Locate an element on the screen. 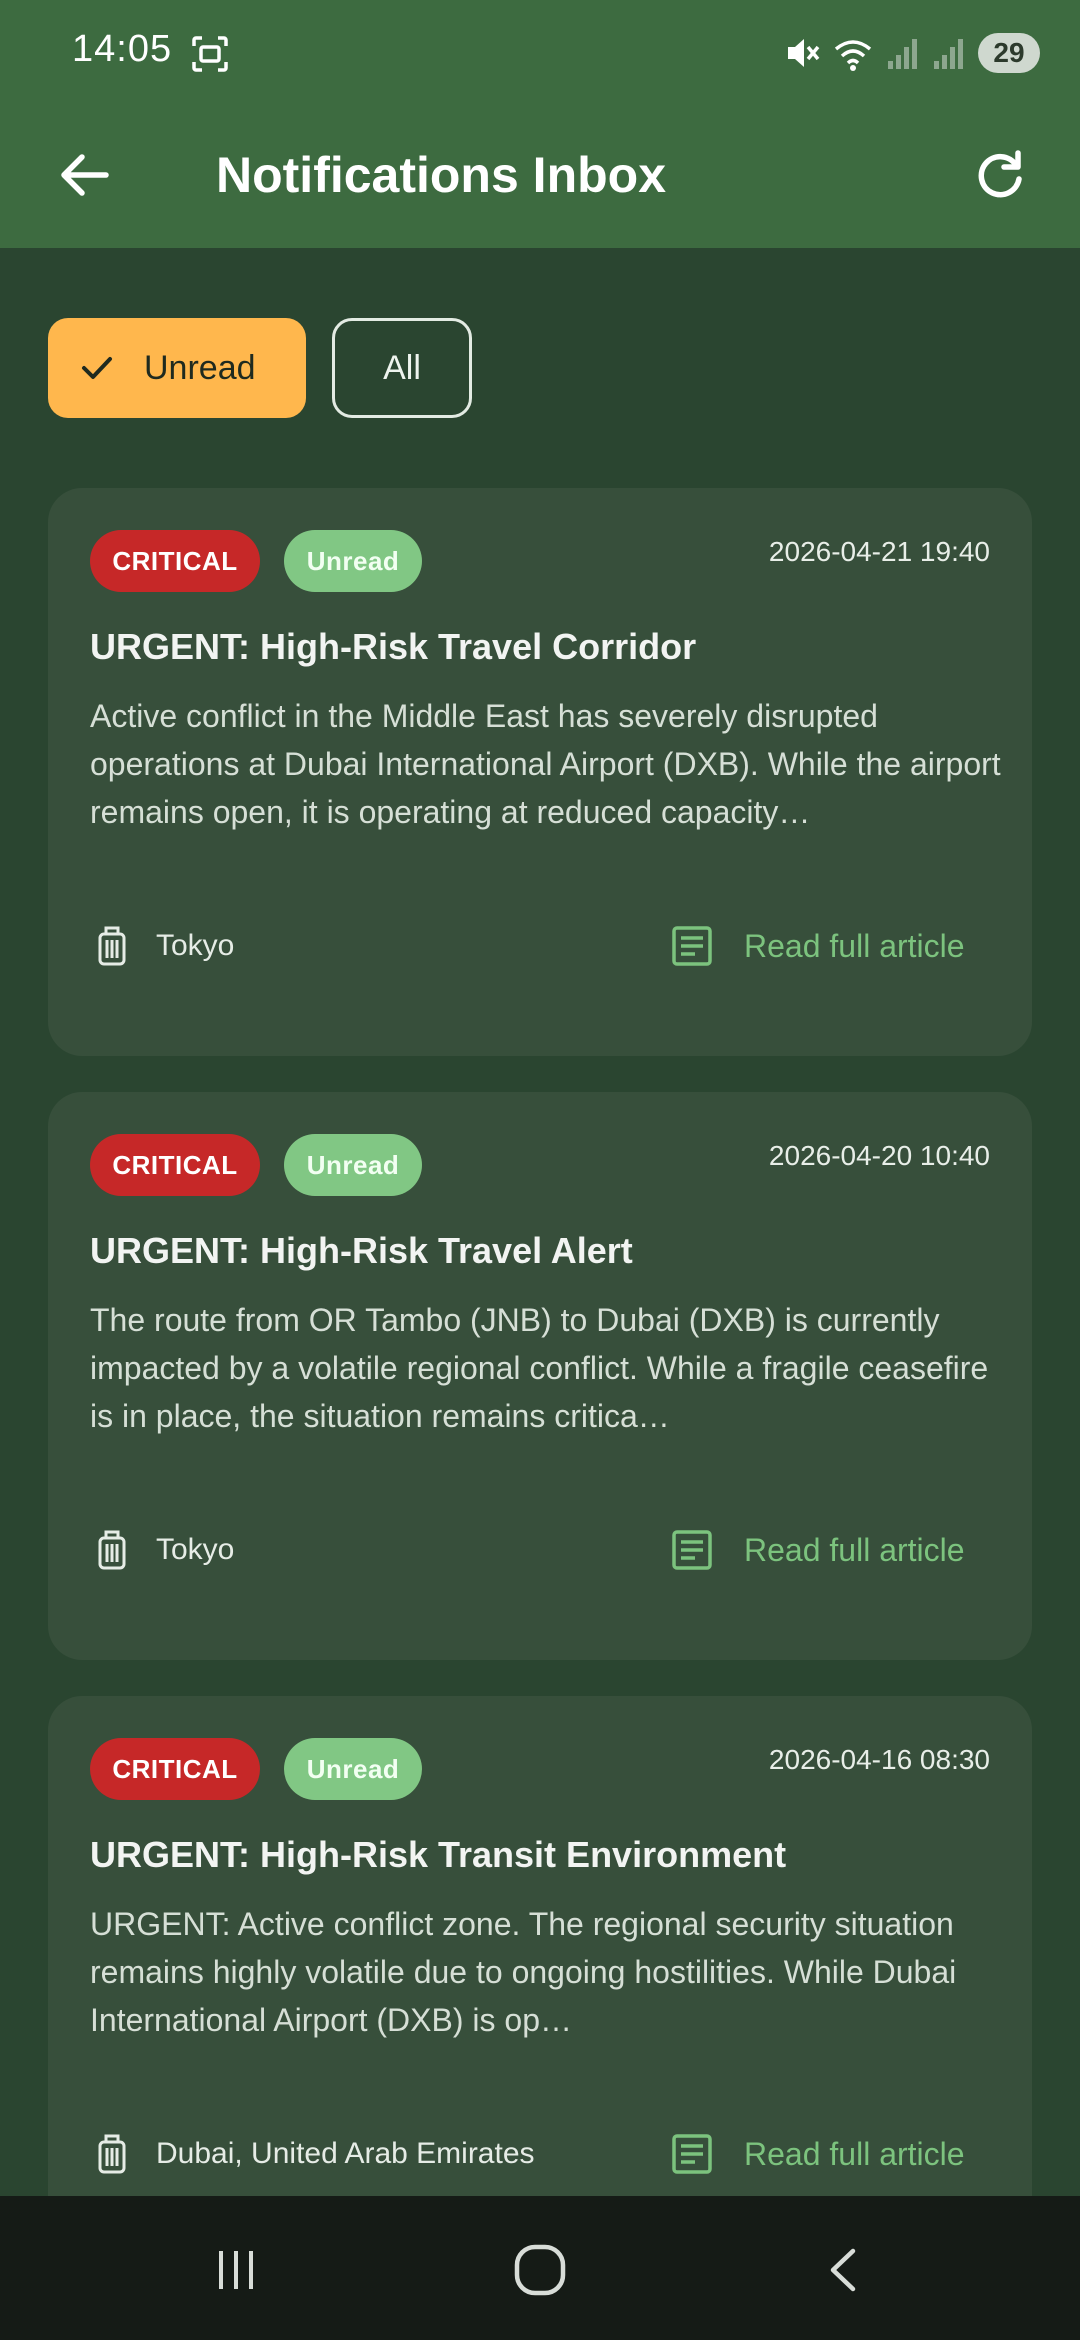 The width and height of the screenshot is (1080, 2340). filter-unread-label: Unread is located at coordinates (200, 367).